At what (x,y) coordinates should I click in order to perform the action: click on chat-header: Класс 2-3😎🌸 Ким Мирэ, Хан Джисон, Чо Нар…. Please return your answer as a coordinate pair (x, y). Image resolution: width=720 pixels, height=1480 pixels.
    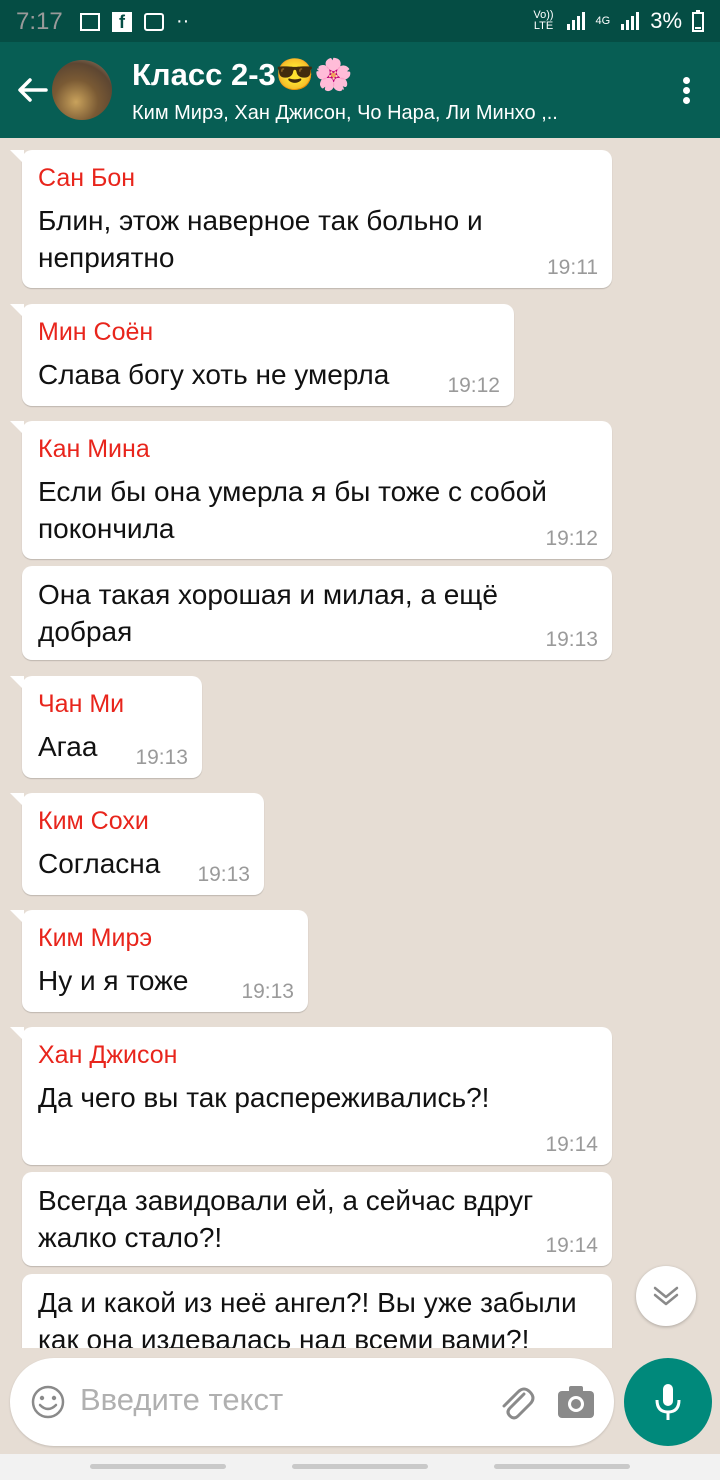
    Looking at the image, I should click on (360, 90).